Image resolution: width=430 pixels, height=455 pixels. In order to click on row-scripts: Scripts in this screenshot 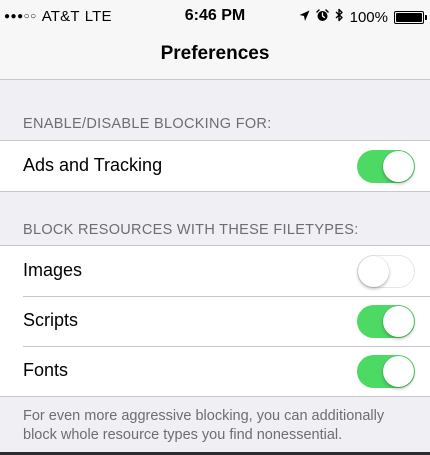, I will do `click(215, 321)`.